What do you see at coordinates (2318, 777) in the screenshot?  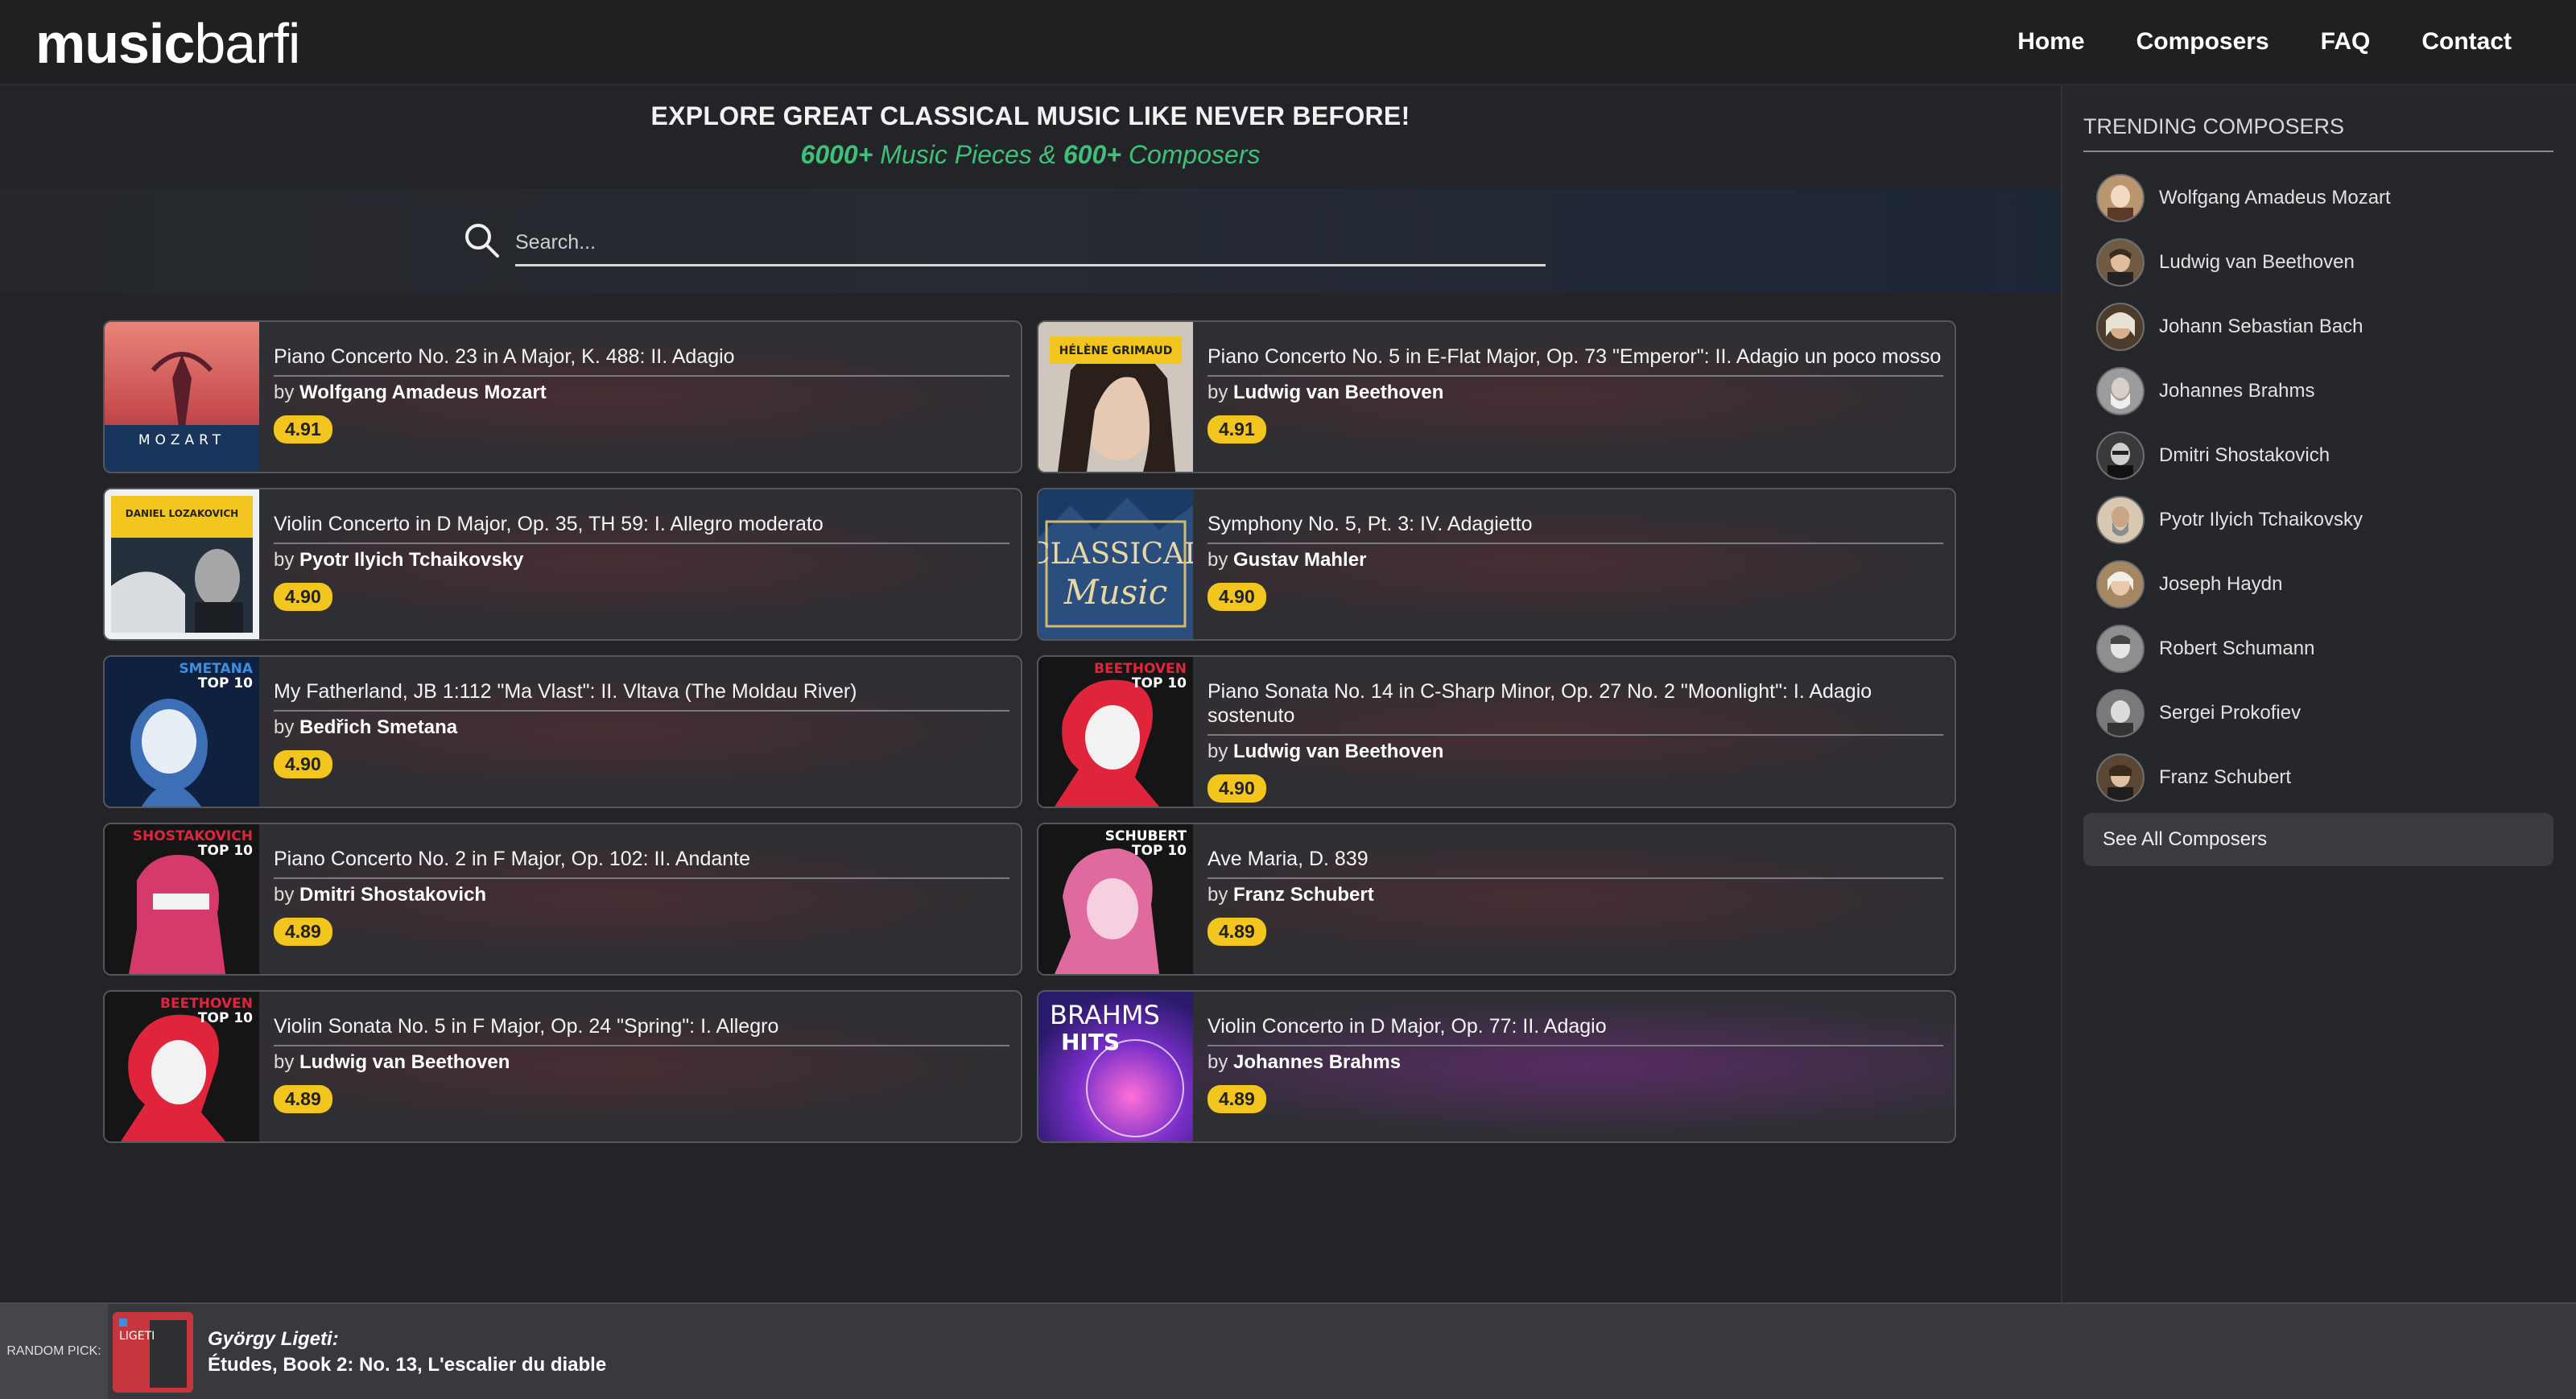 I see `composer-item: Franz Schubert` at bounding box center [2318, 777].